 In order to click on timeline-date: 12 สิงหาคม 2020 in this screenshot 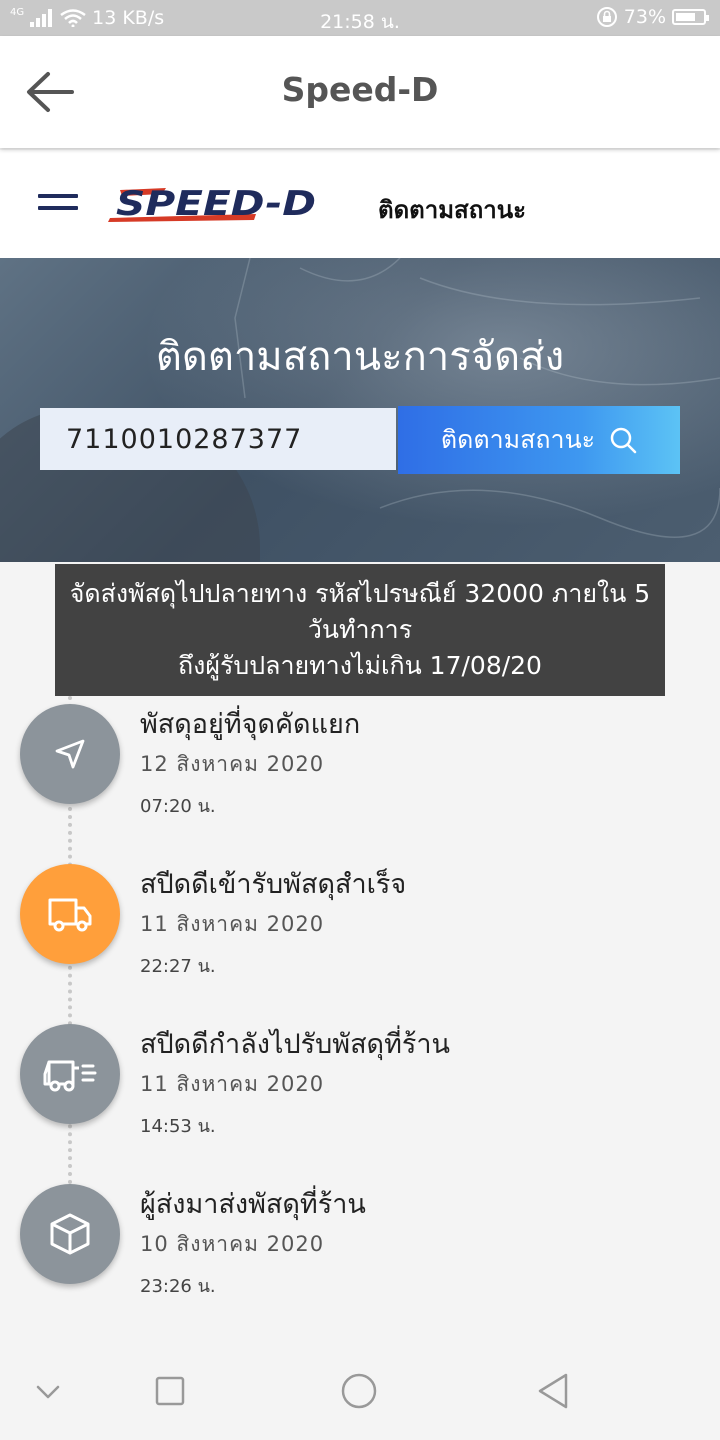, I will do `click(232, 764)`.